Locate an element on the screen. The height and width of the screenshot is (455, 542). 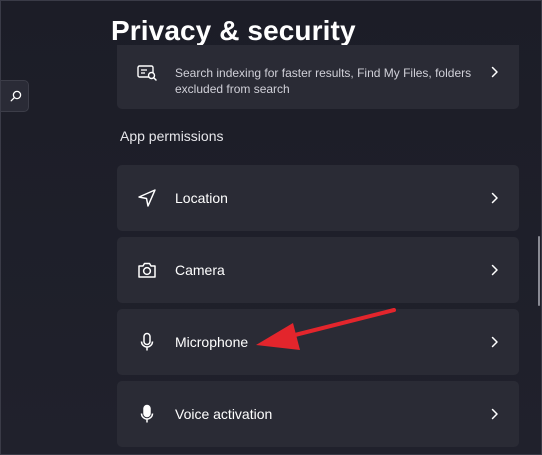
search-indexing-icon is located at coordinates (147, 73).